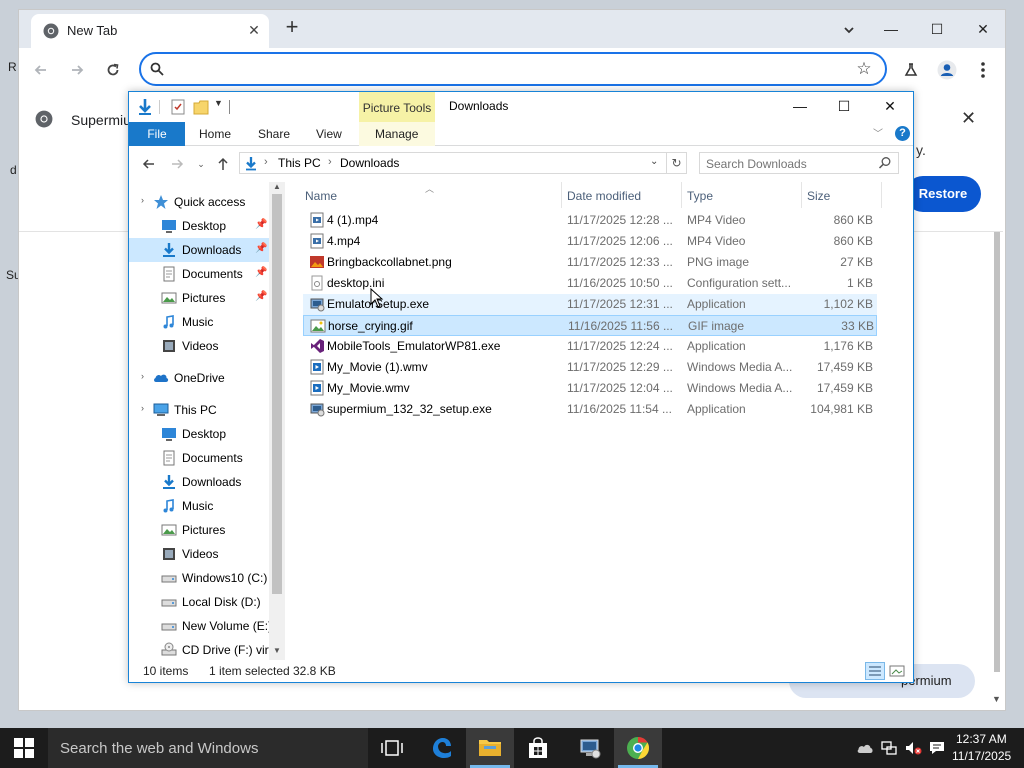 The width and height of the screenshot is (1024, 768). Describe the element at coordinates (199, 274) in the screenshot. I see `nav-item-documents: Documents 📌` at that location.